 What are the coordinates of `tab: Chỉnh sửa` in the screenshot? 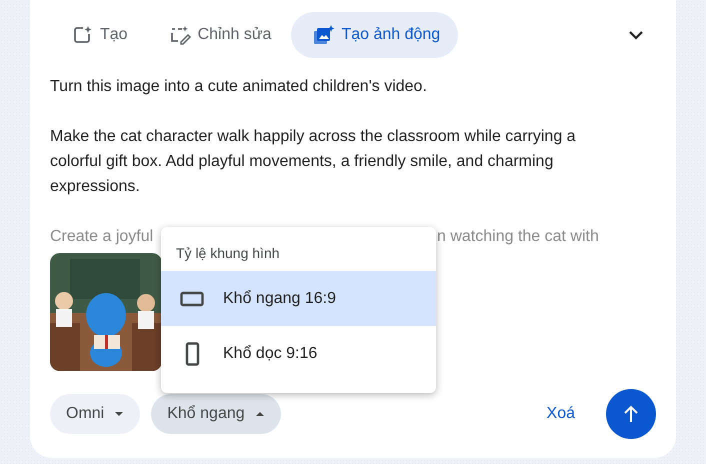 It's located at (219, 35).